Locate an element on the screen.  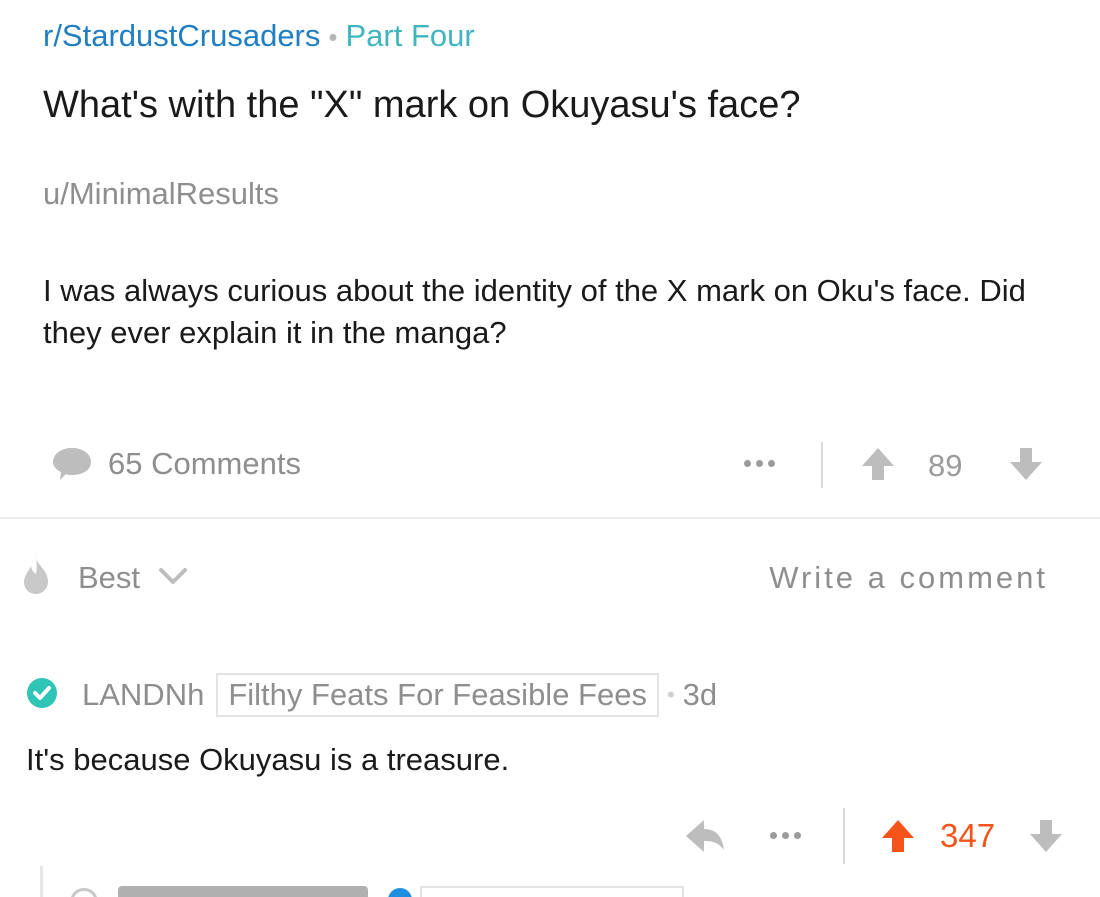
write-comment-button: Write a comment is located at coordinates (908, 578).